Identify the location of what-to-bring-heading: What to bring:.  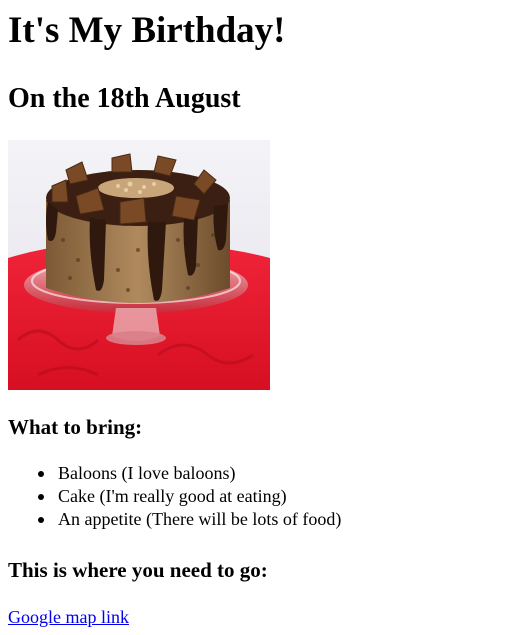
(75, 427).